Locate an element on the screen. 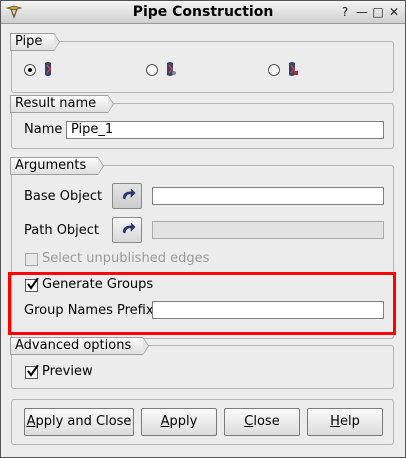  pipe-basic-icon is located at coordinates (48, 69).